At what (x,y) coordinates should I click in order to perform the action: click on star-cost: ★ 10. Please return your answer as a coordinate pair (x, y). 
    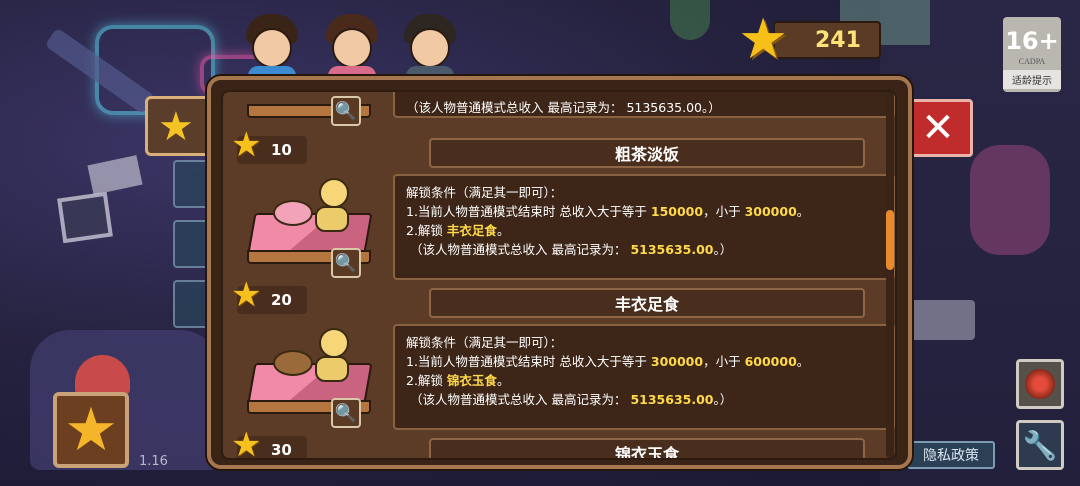
    Looking at the image, I should click on (269, 146).